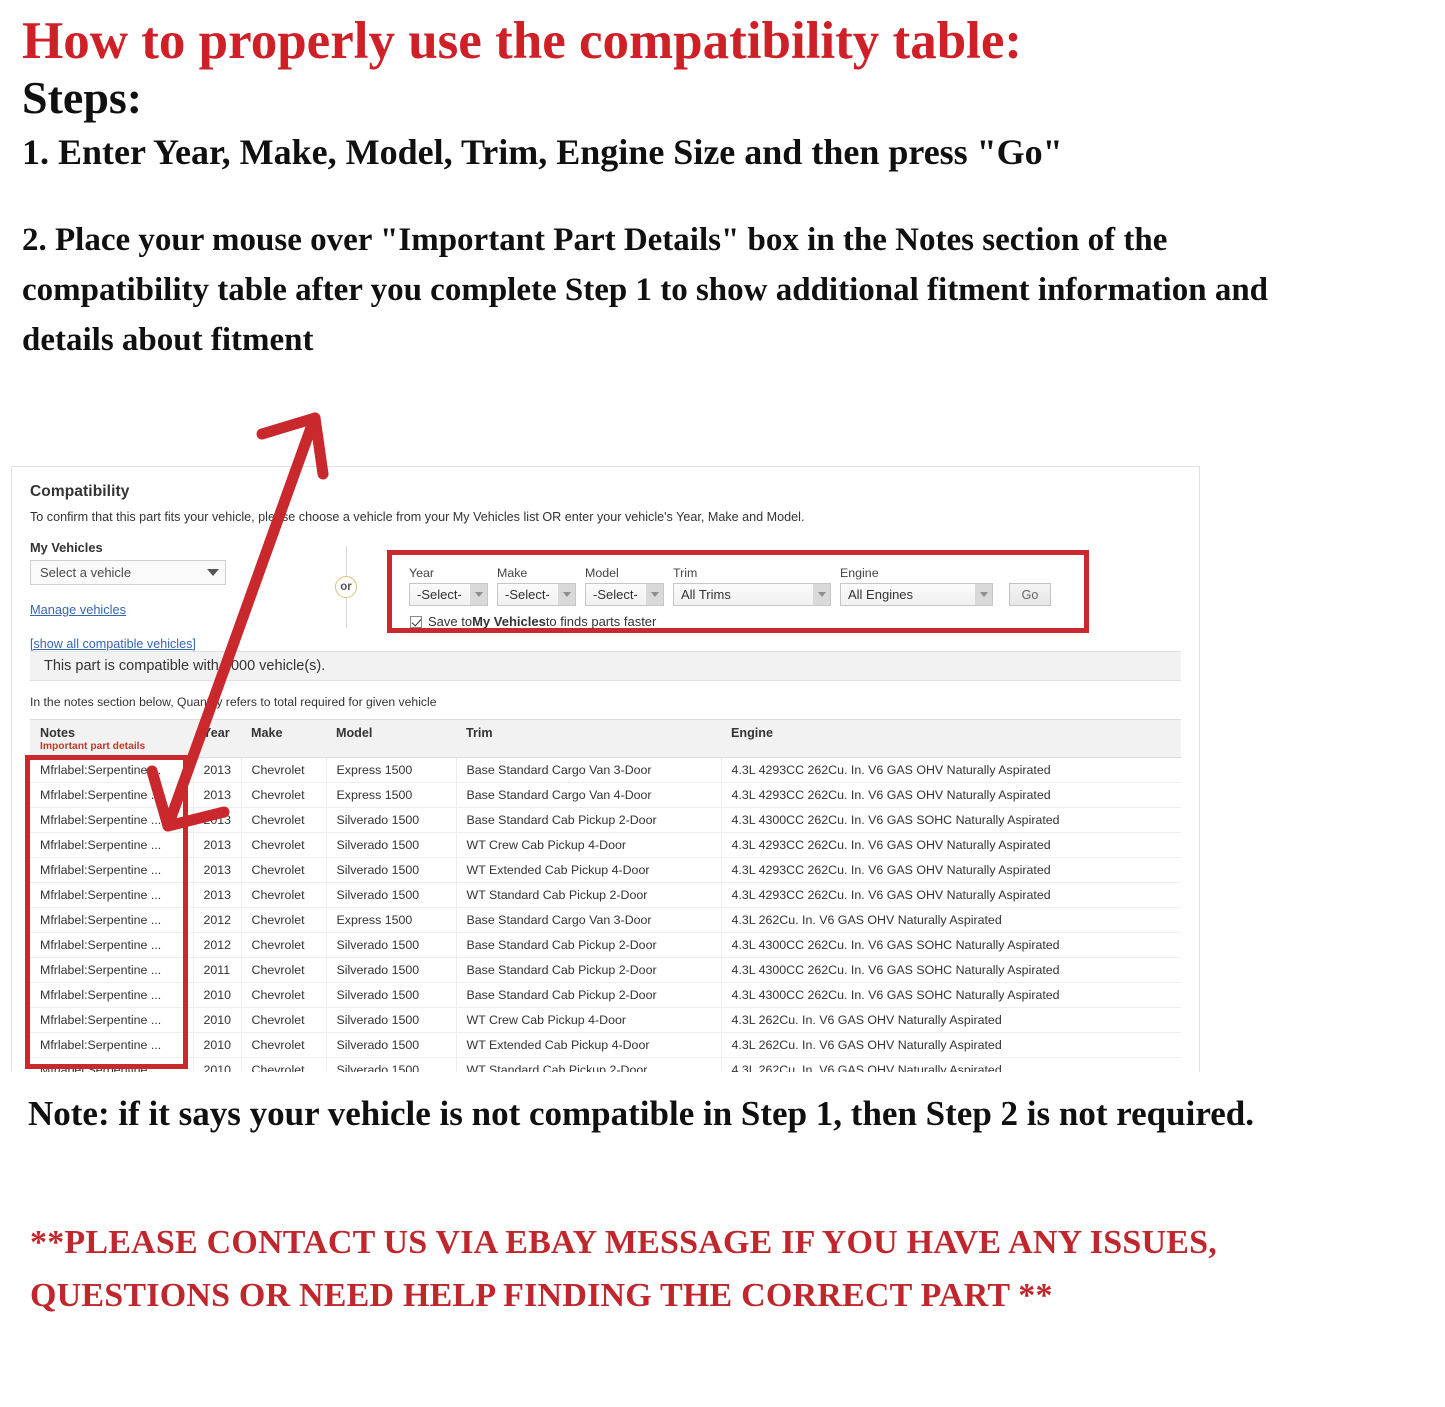 This screenshot has height=1407, width=1445. What do you see at coordinates (416, 621) in the screenshot?
I see `save-to-my-vehicles-checkbox` at bounding box center [416, 621].